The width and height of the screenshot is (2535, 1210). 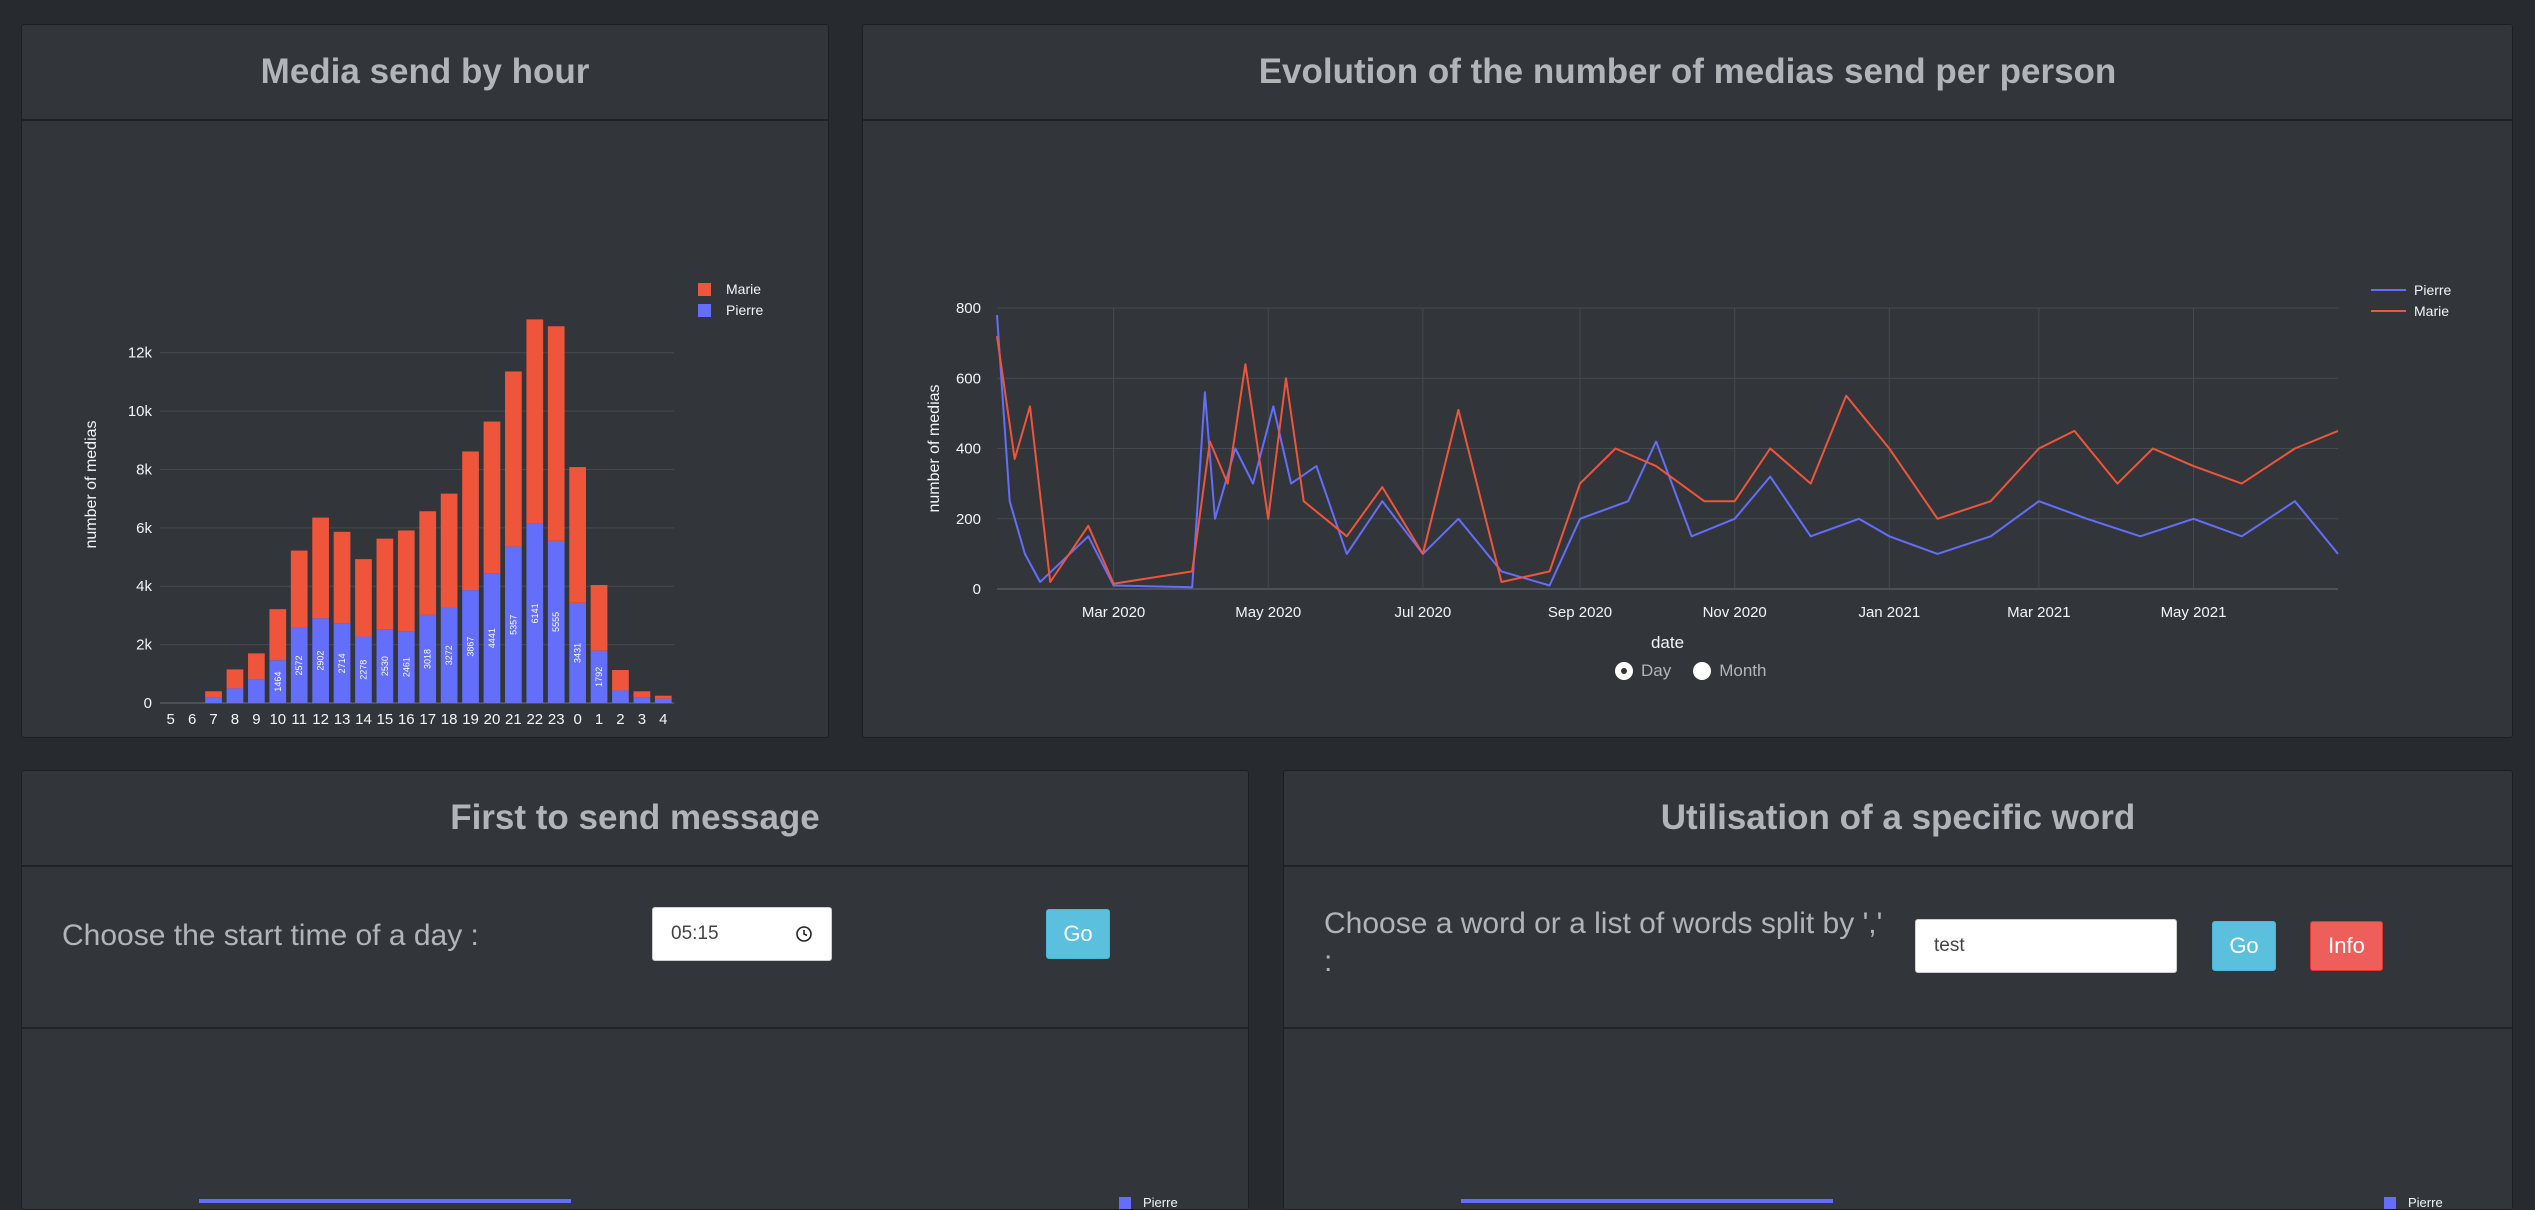 What do you see at coordinates (171, 719) in the screenshot?
I see `x-tick-label: 5` at bounding box center [171, 719].